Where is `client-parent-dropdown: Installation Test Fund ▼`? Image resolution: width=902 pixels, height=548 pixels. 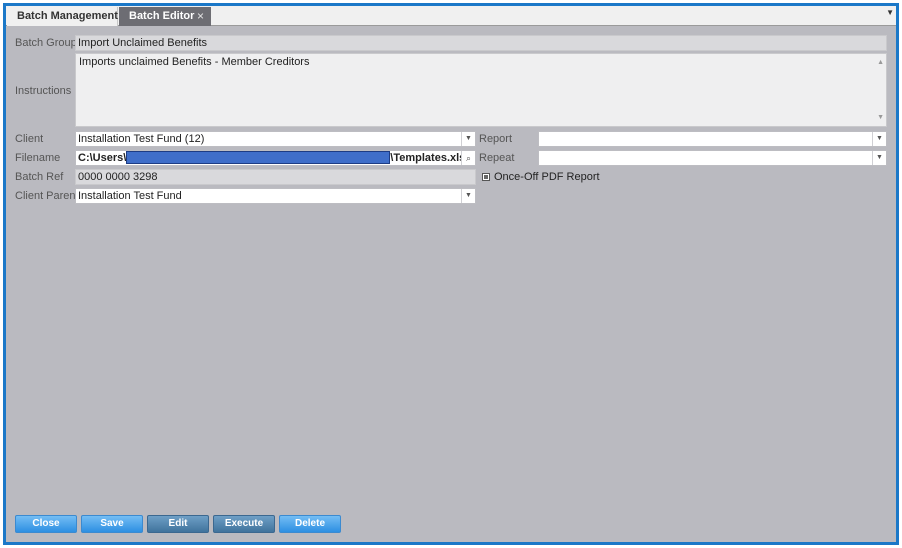
client-parent-dropdown: Installation Test Fund ▼ is located at coordinates (275, 196).